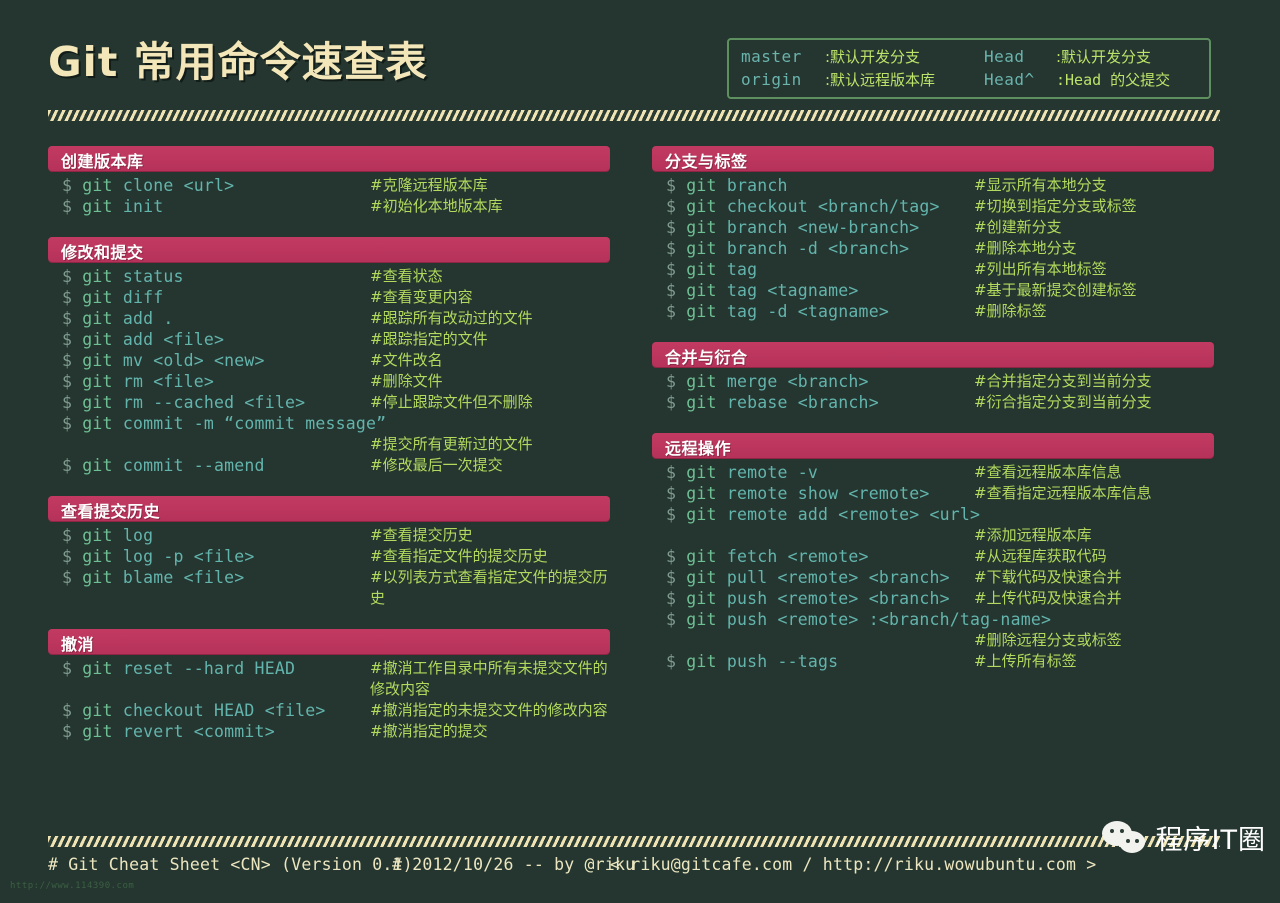 This screenshot has height=903, width=1280. I want to click on command-row: $ git diff #查看变更内容, so click(329, 297).